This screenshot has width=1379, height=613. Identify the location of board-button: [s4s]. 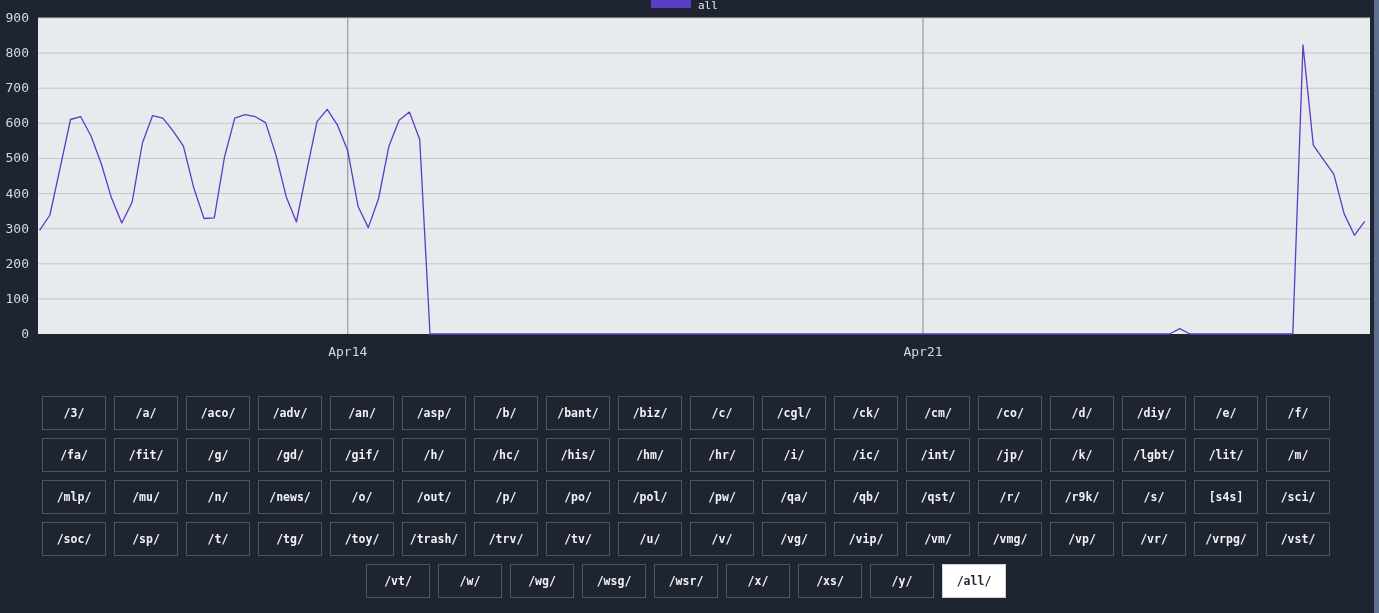
(1226, 497).